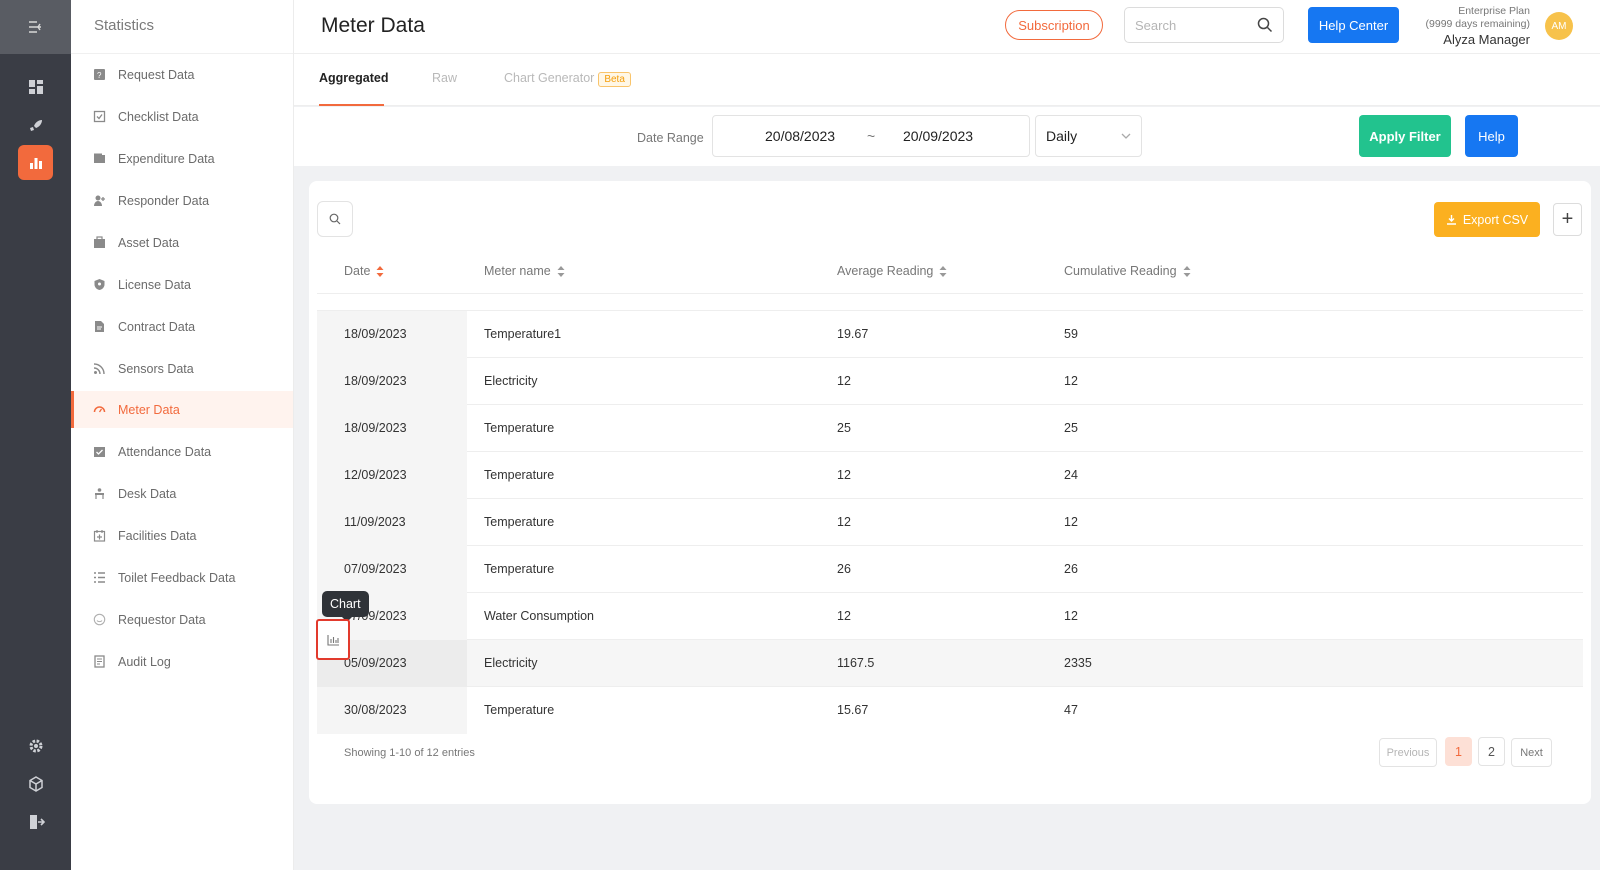  What do you see at coordinates (1071, 522) in the screenshot?
I see `cell-cumulative-reading: 12` at bounding box center [1071, 522].